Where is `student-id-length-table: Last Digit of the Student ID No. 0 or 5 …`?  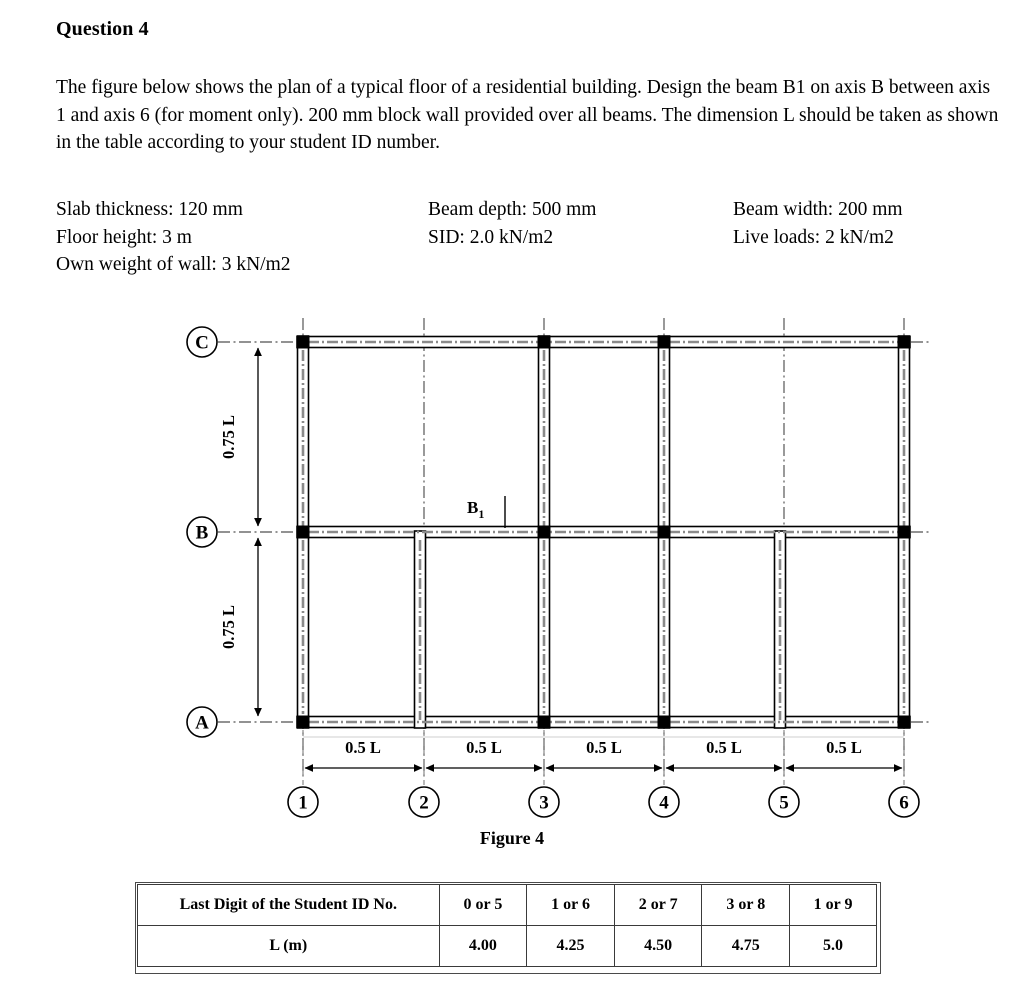 student-id-length-table: Last Digit of the Student ID No. 0 or 5 … is located at coordinates (507, 925).